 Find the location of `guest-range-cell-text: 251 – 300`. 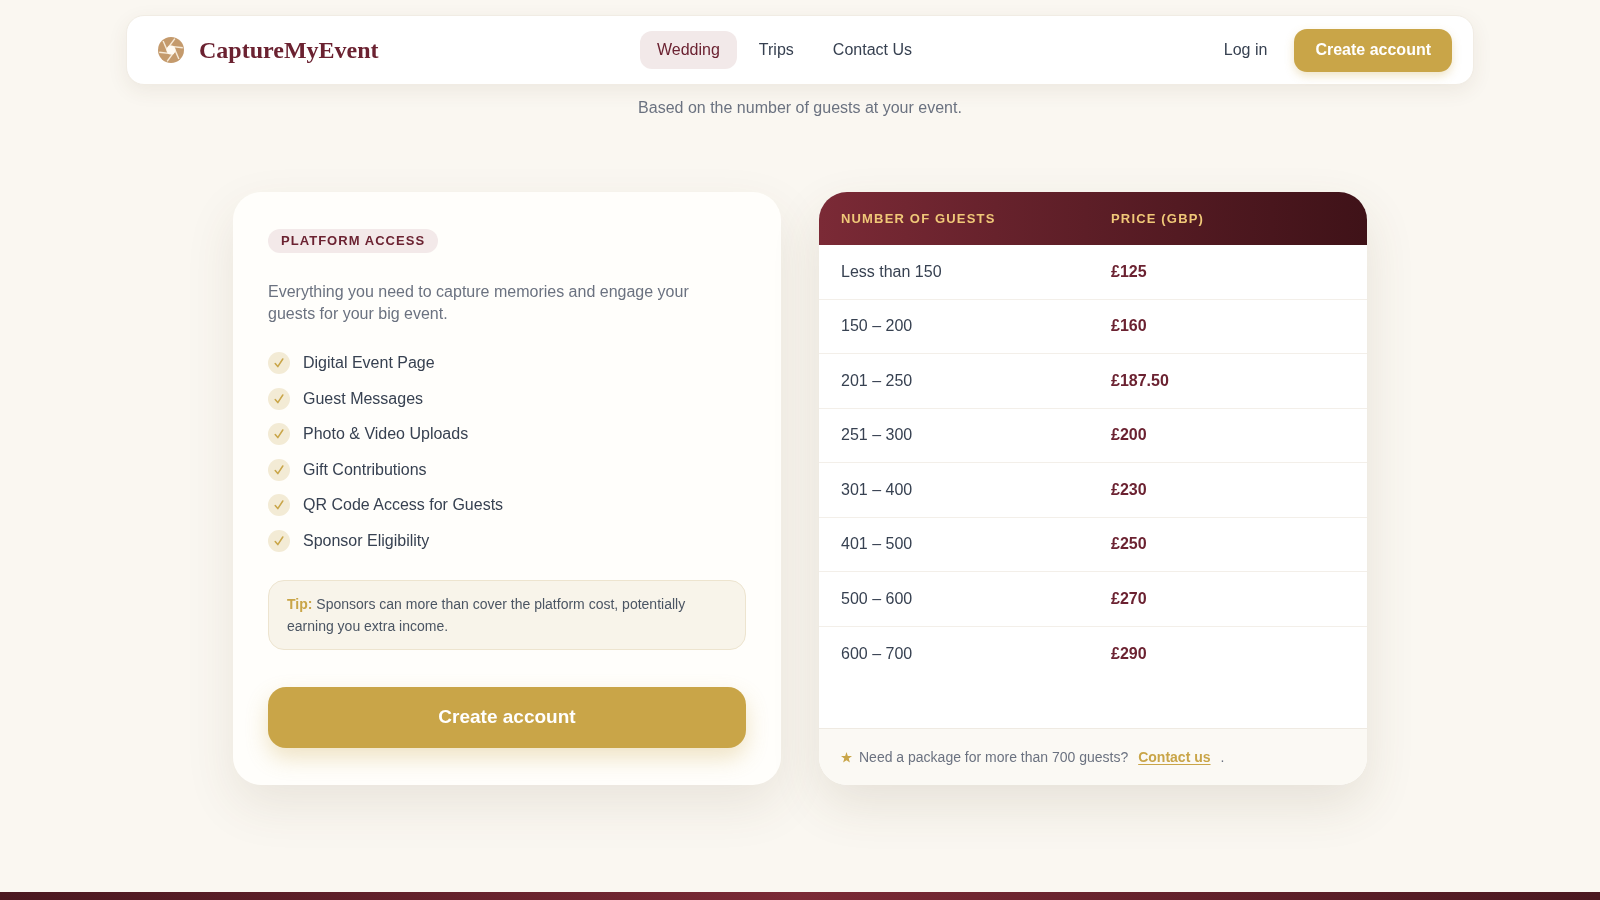

guest-range-cell-text: 251 – 300 is located at coordinates (877, 435).